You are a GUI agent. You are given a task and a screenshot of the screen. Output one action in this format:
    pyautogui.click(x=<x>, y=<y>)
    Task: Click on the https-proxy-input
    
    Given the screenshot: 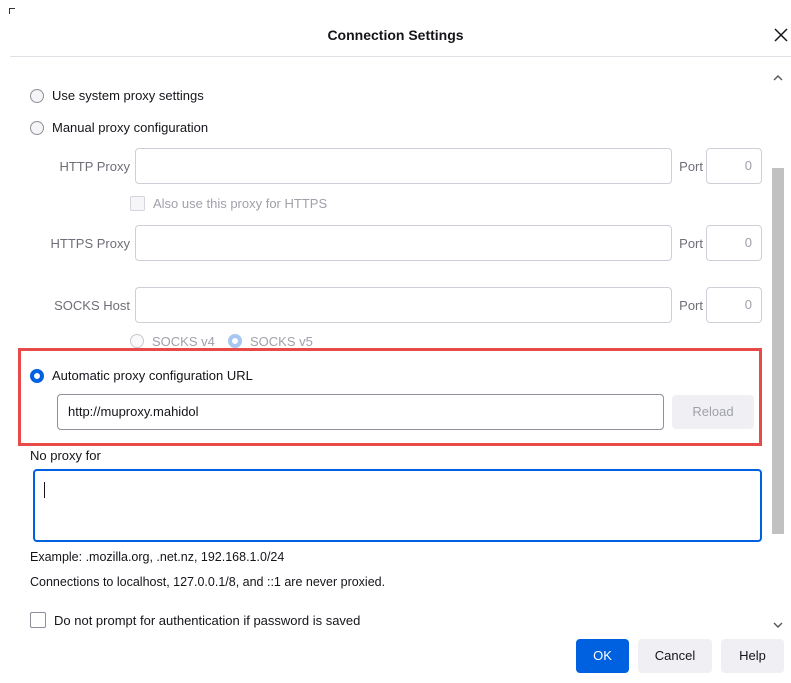 What is the action you would take?
    pyautogui.click(x=403, y=243)
    